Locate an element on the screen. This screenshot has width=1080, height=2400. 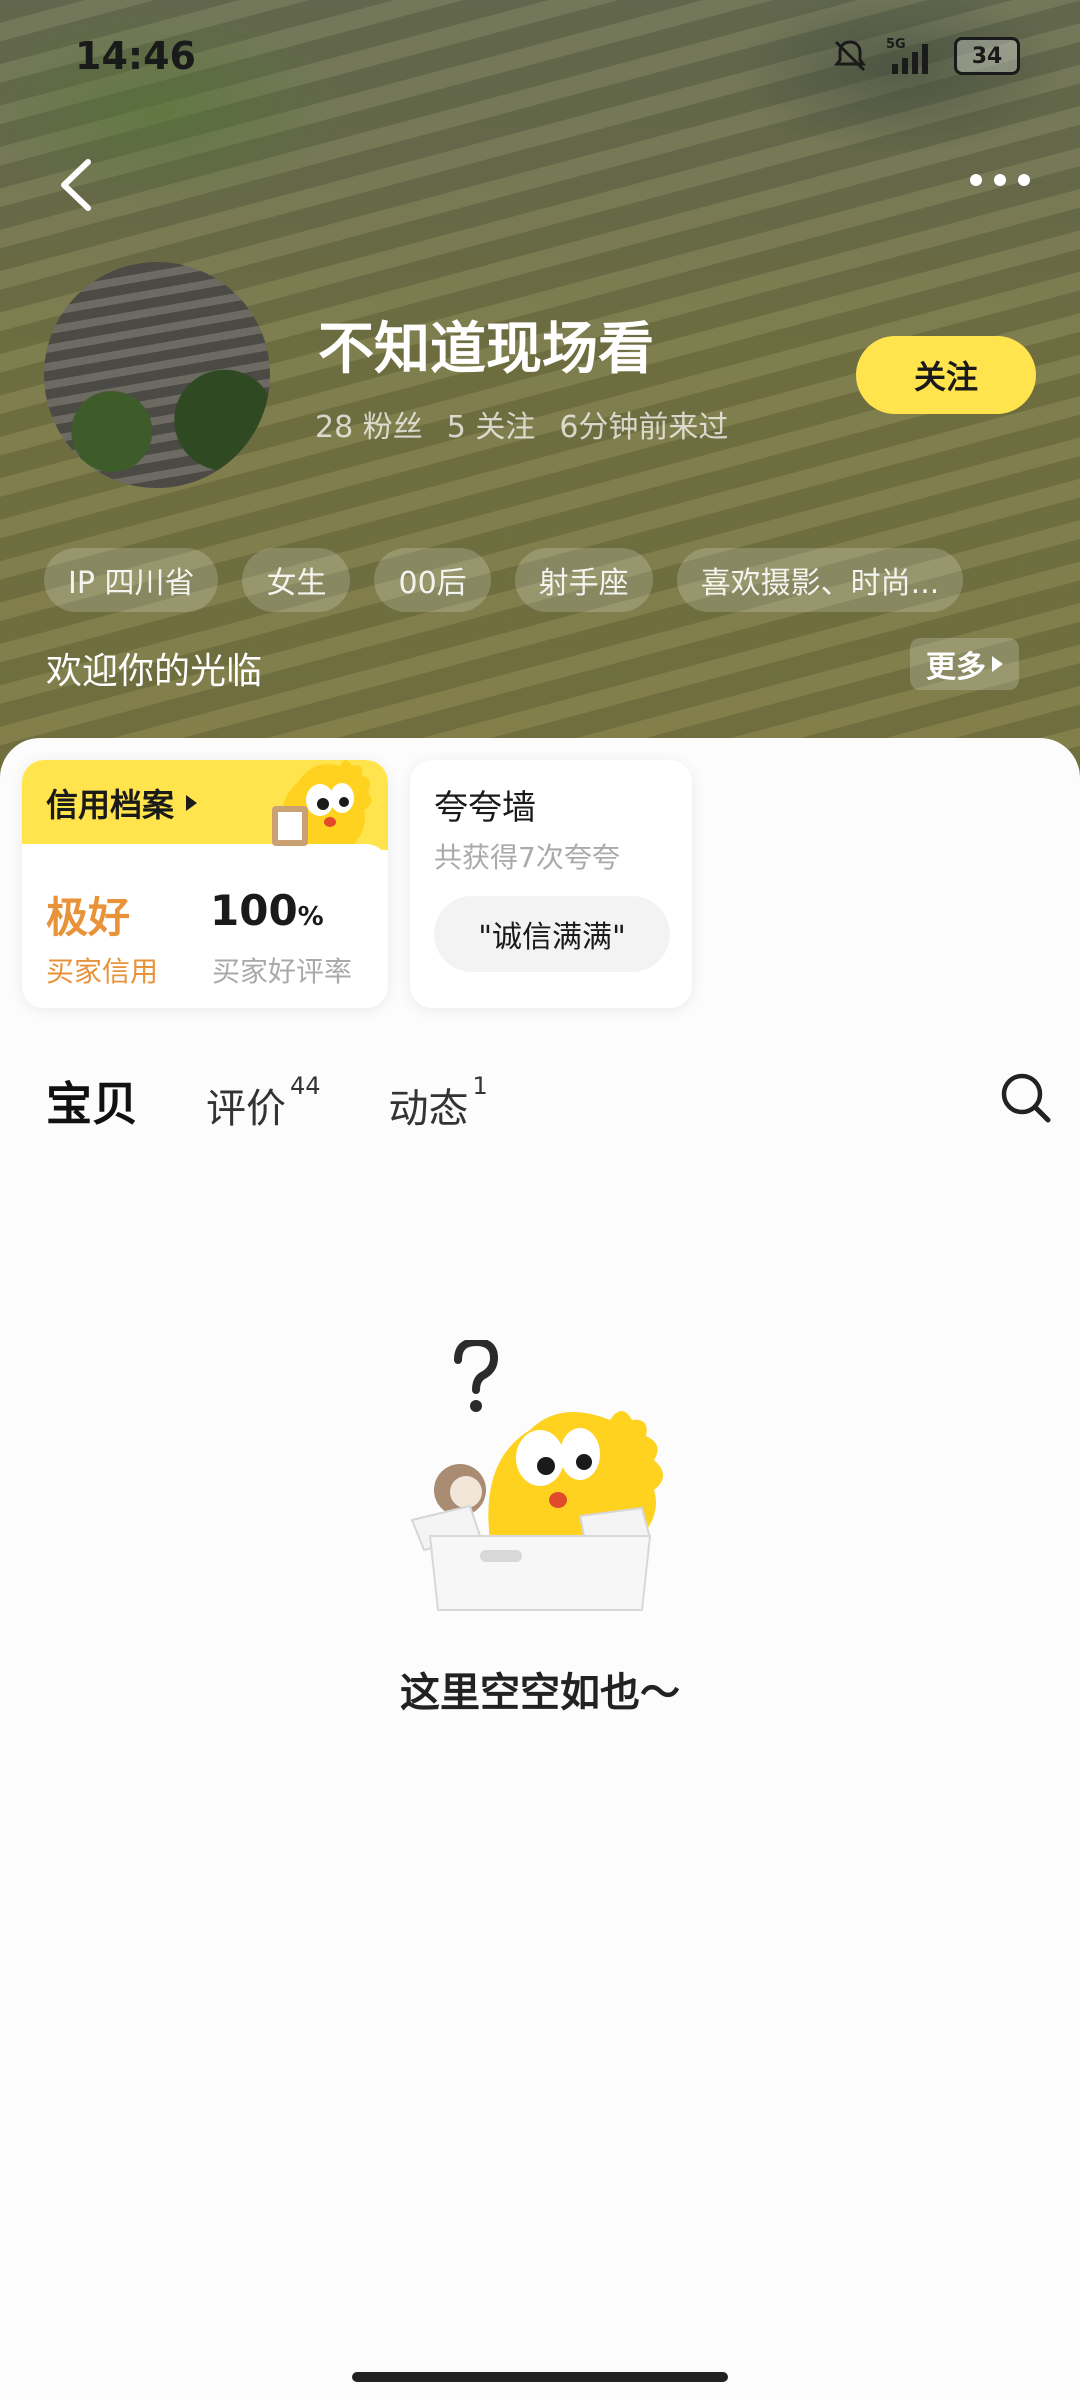
tab-items: 宝贝 is located at coordinates (92, 1101).